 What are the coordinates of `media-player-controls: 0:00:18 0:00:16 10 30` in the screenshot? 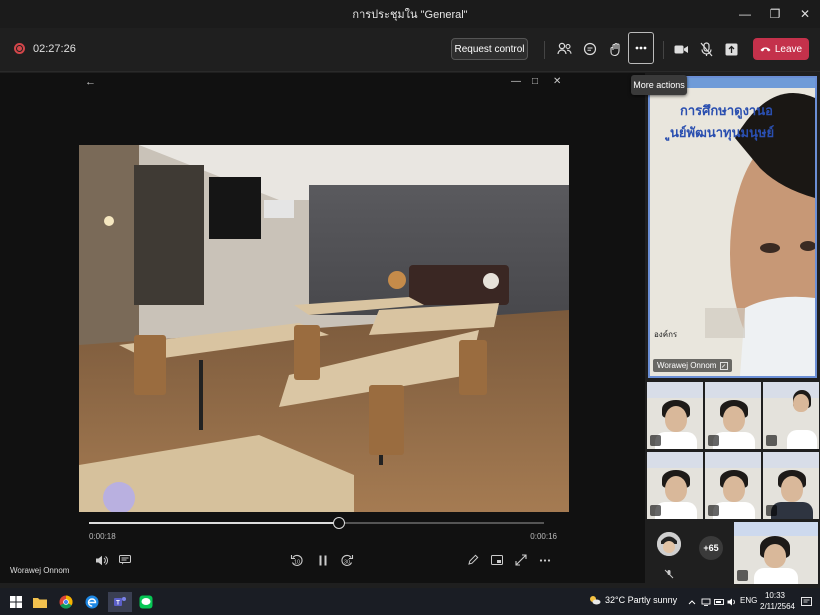 It's located at (324, 543).